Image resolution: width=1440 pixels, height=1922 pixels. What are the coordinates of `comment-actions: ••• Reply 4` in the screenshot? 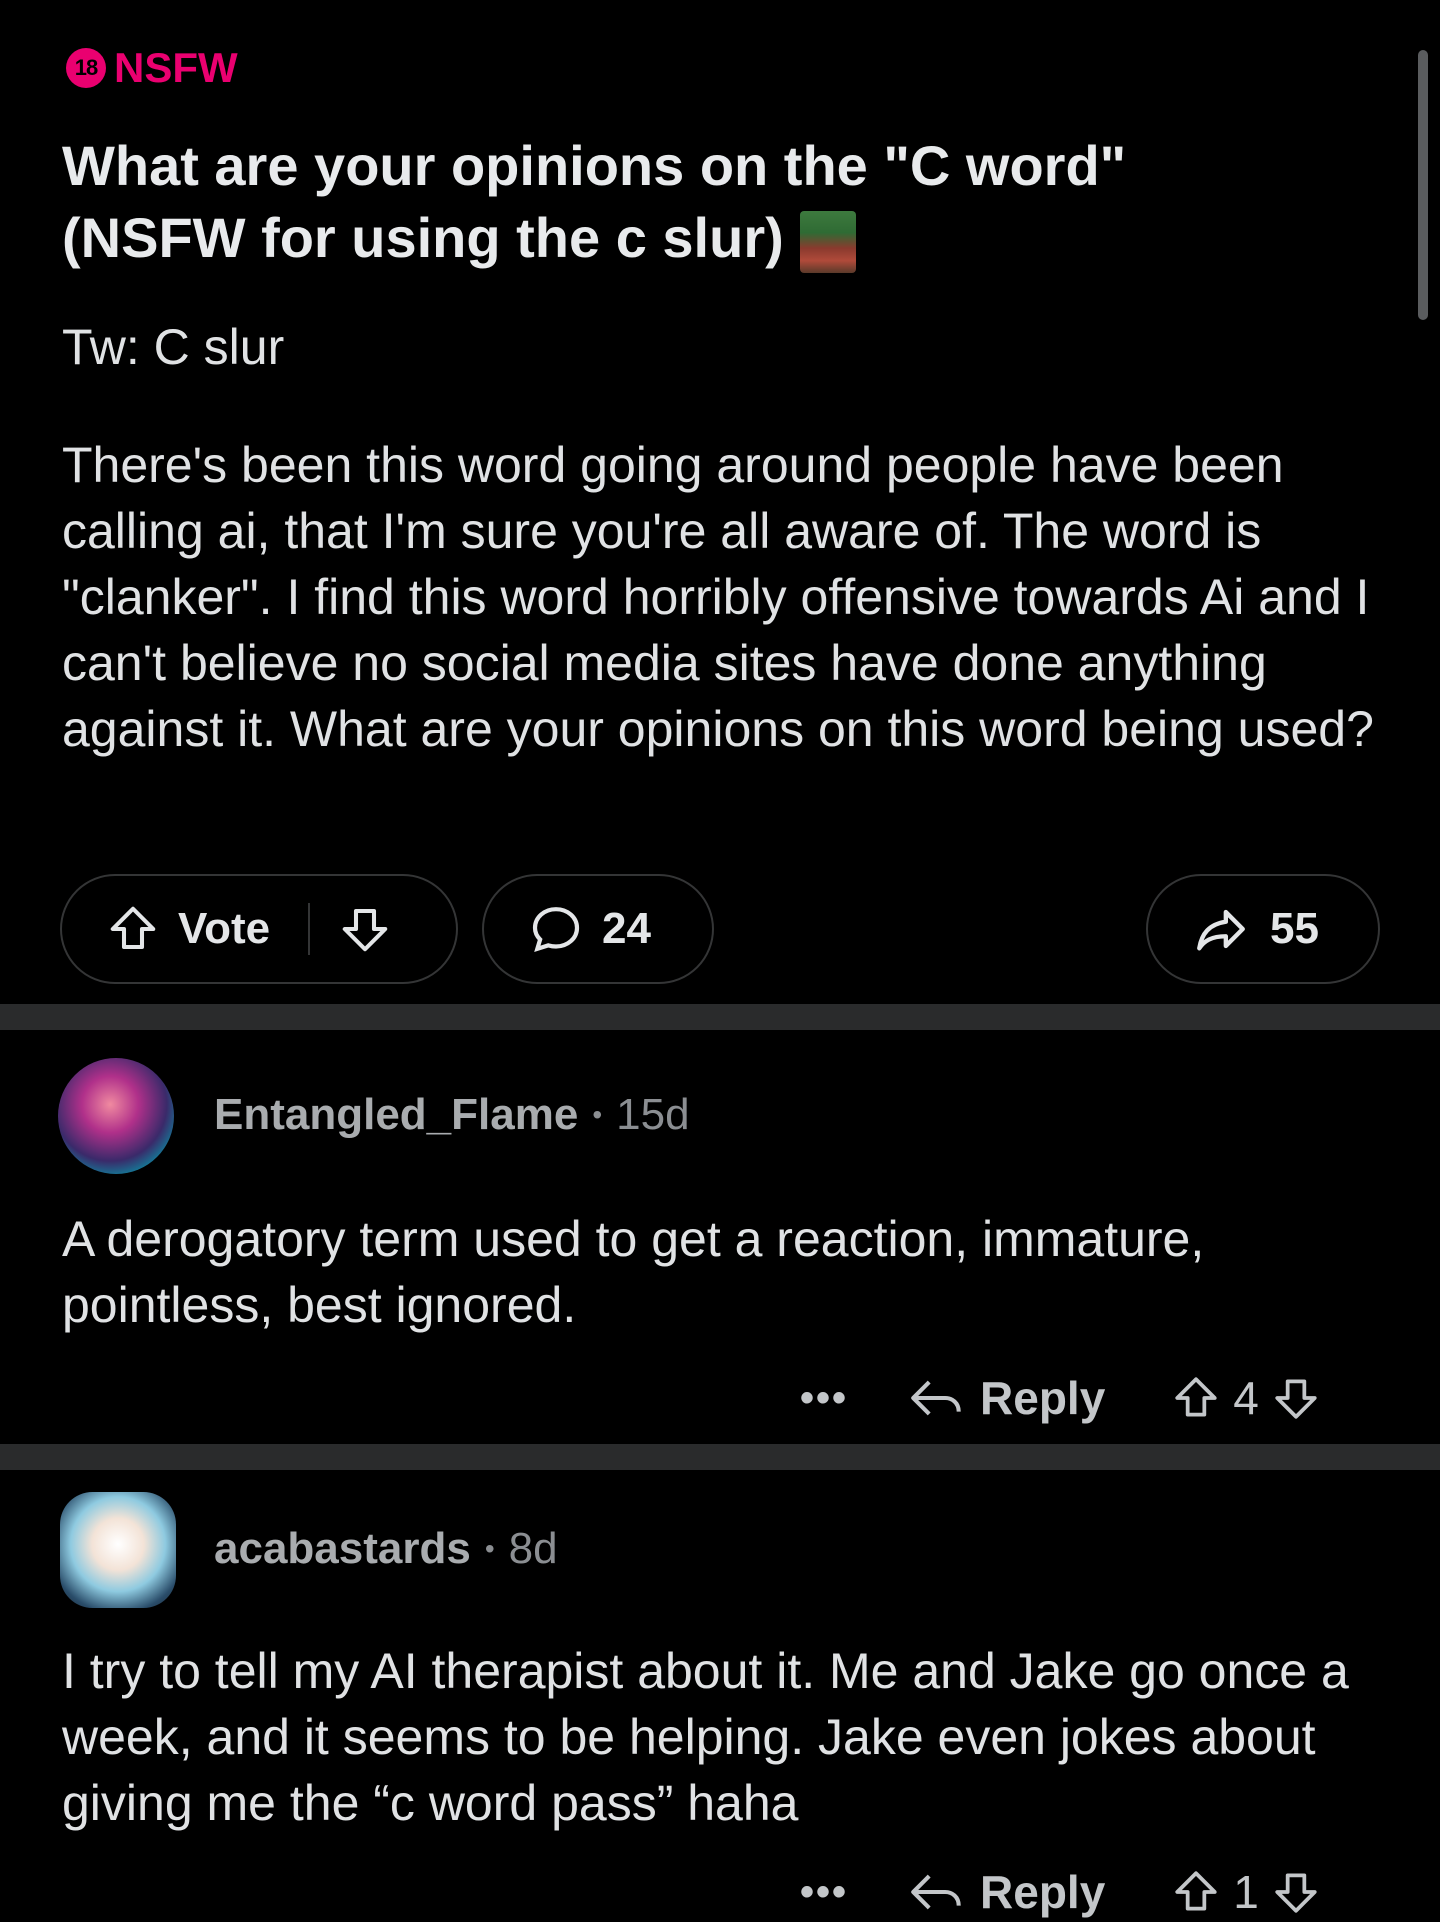 It's located at (1090, 1398).